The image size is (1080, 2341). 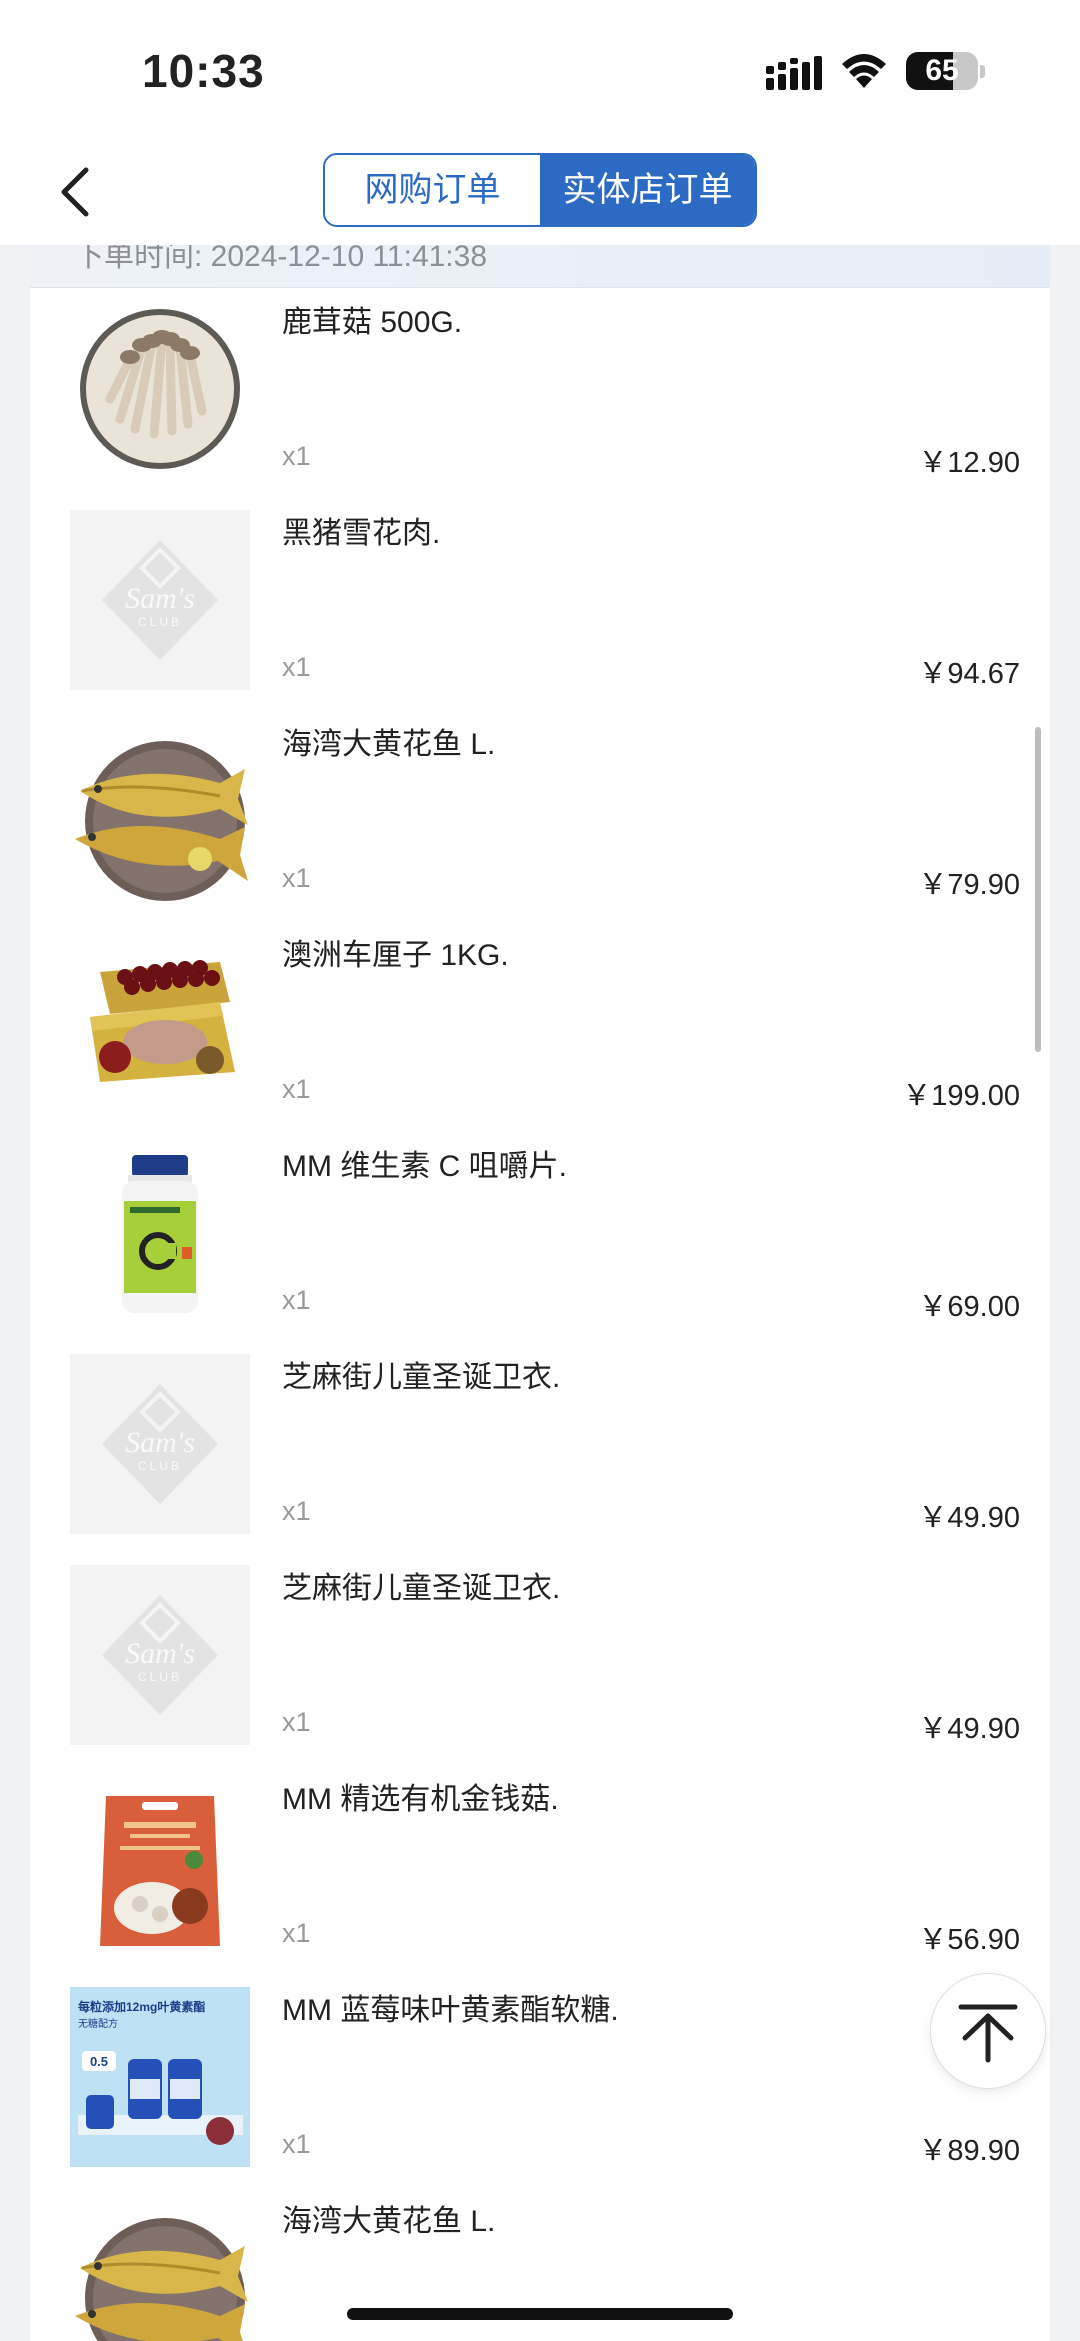 I want to click on scrollbar, so click(x=1038, y=889).